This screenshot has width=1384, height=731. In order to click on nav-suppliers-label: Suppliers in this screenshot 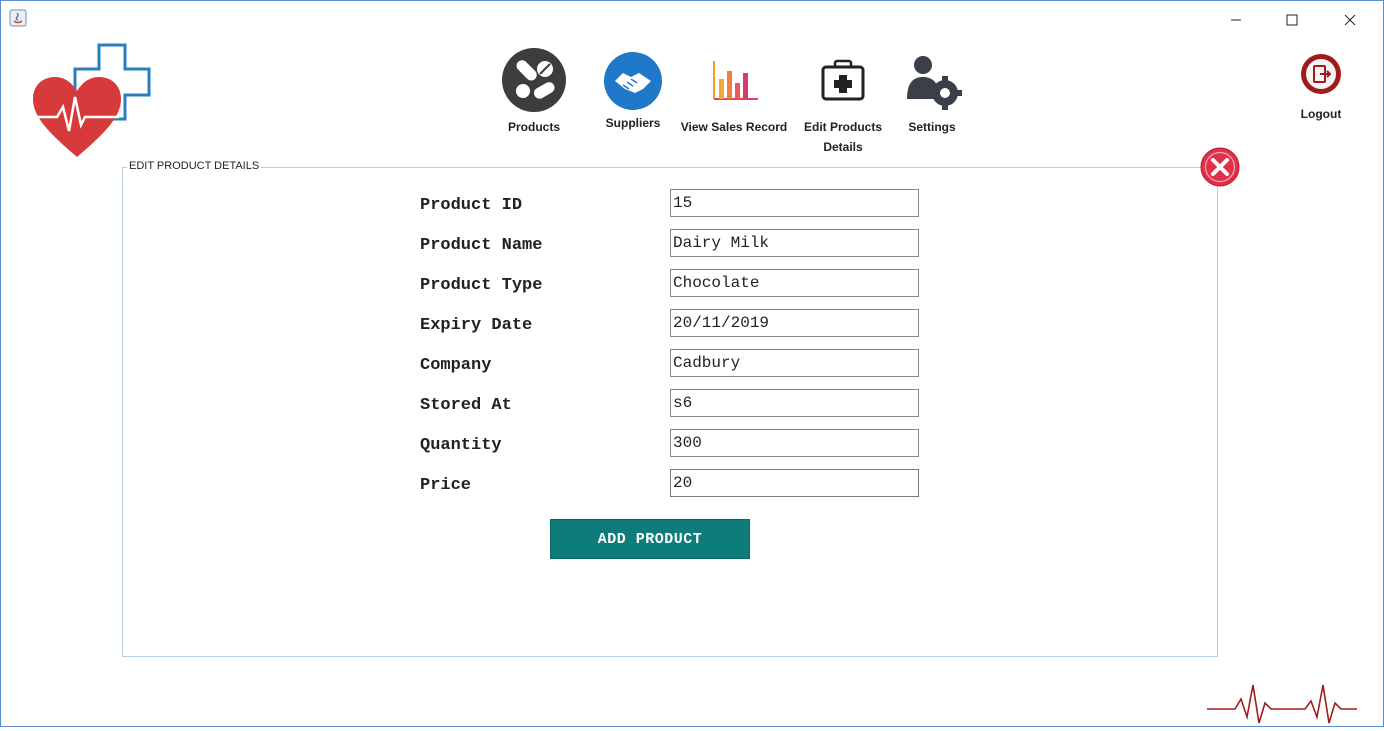, I will do `click(633, 123)`.